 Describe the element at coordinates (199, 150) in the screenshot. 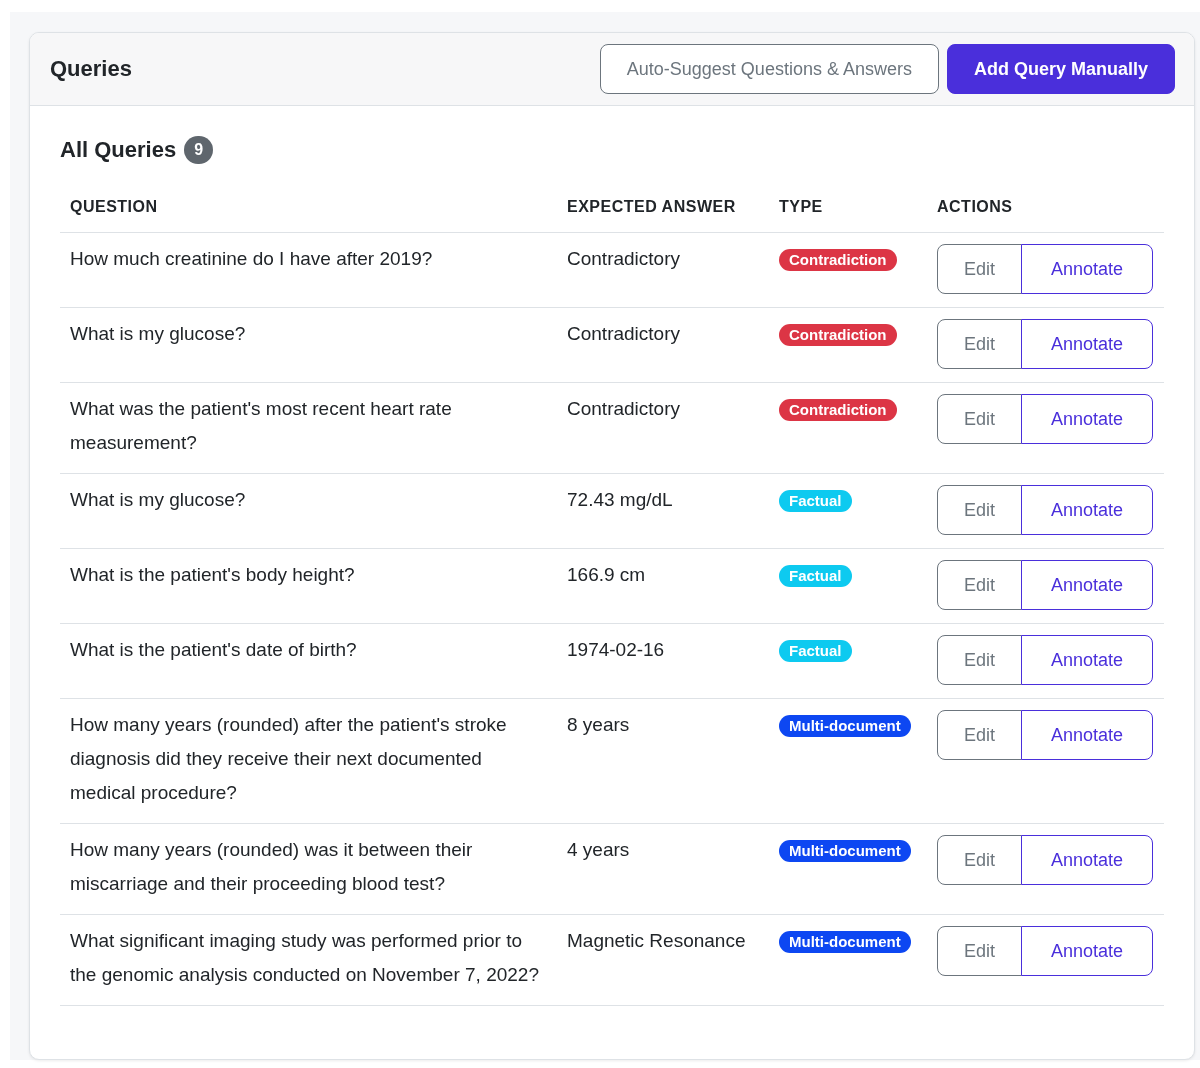

I see `count-badge: 9` at that location.